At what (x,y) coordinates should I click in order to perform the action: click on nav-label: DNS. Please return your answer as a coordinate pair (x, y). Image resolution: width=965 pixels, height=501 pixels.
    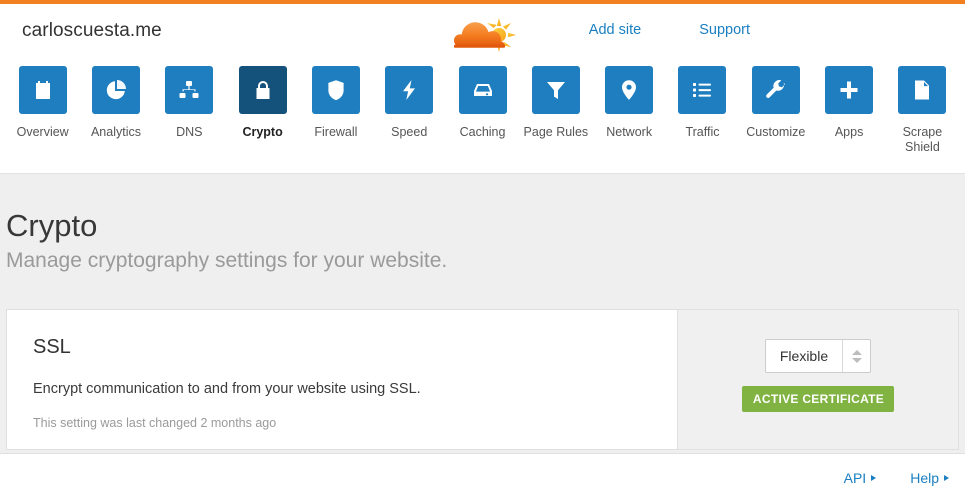
    Looking at the image, I should click on (189, 132).